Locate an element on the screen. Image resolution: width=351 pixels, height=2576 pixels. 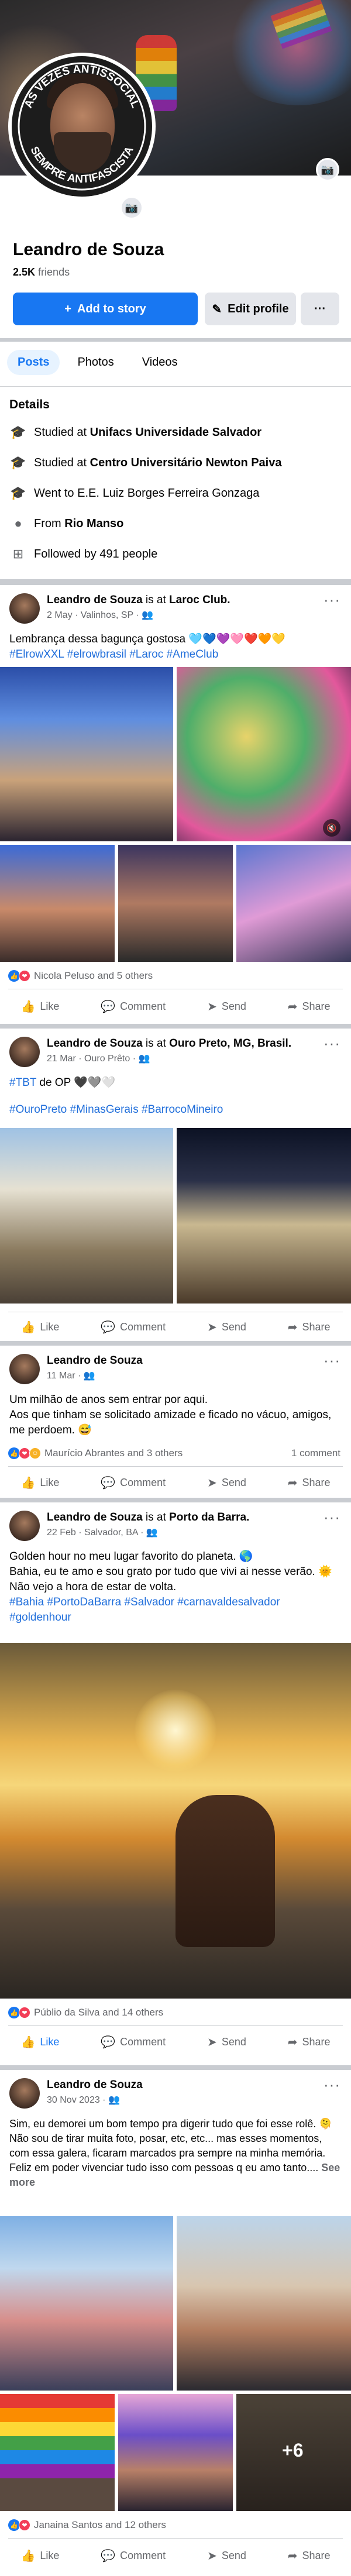
mute-icon: 🔇 is located at coordinates (331, 828).